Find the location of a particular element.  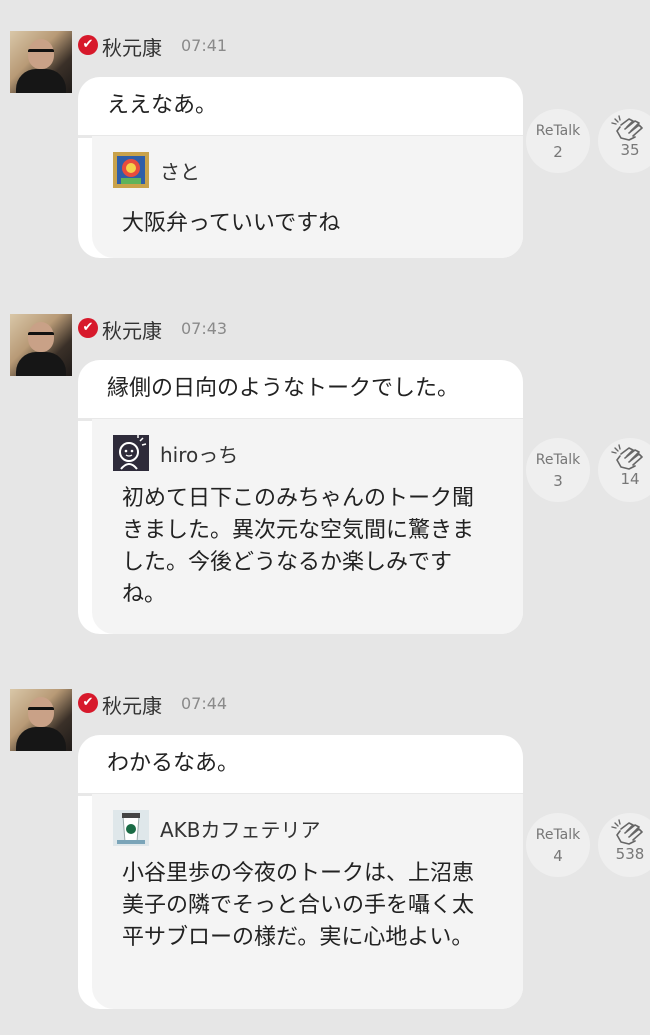

retalk-count: 4 is located at coordinates (558, 856).